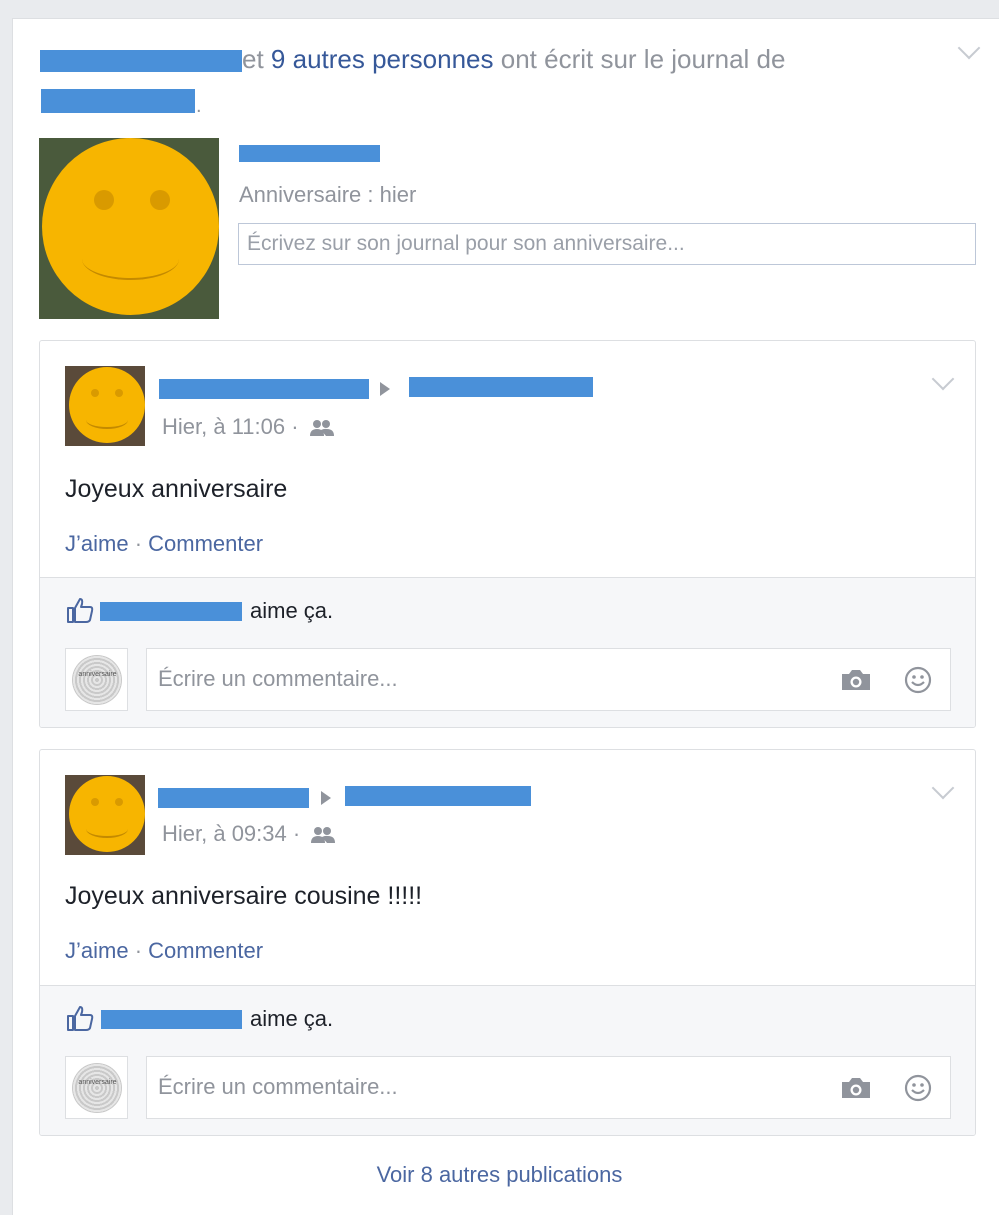  Describe the element at coordinates (141, 61) in the screenshot. I see `redacted-author-name` at that location.